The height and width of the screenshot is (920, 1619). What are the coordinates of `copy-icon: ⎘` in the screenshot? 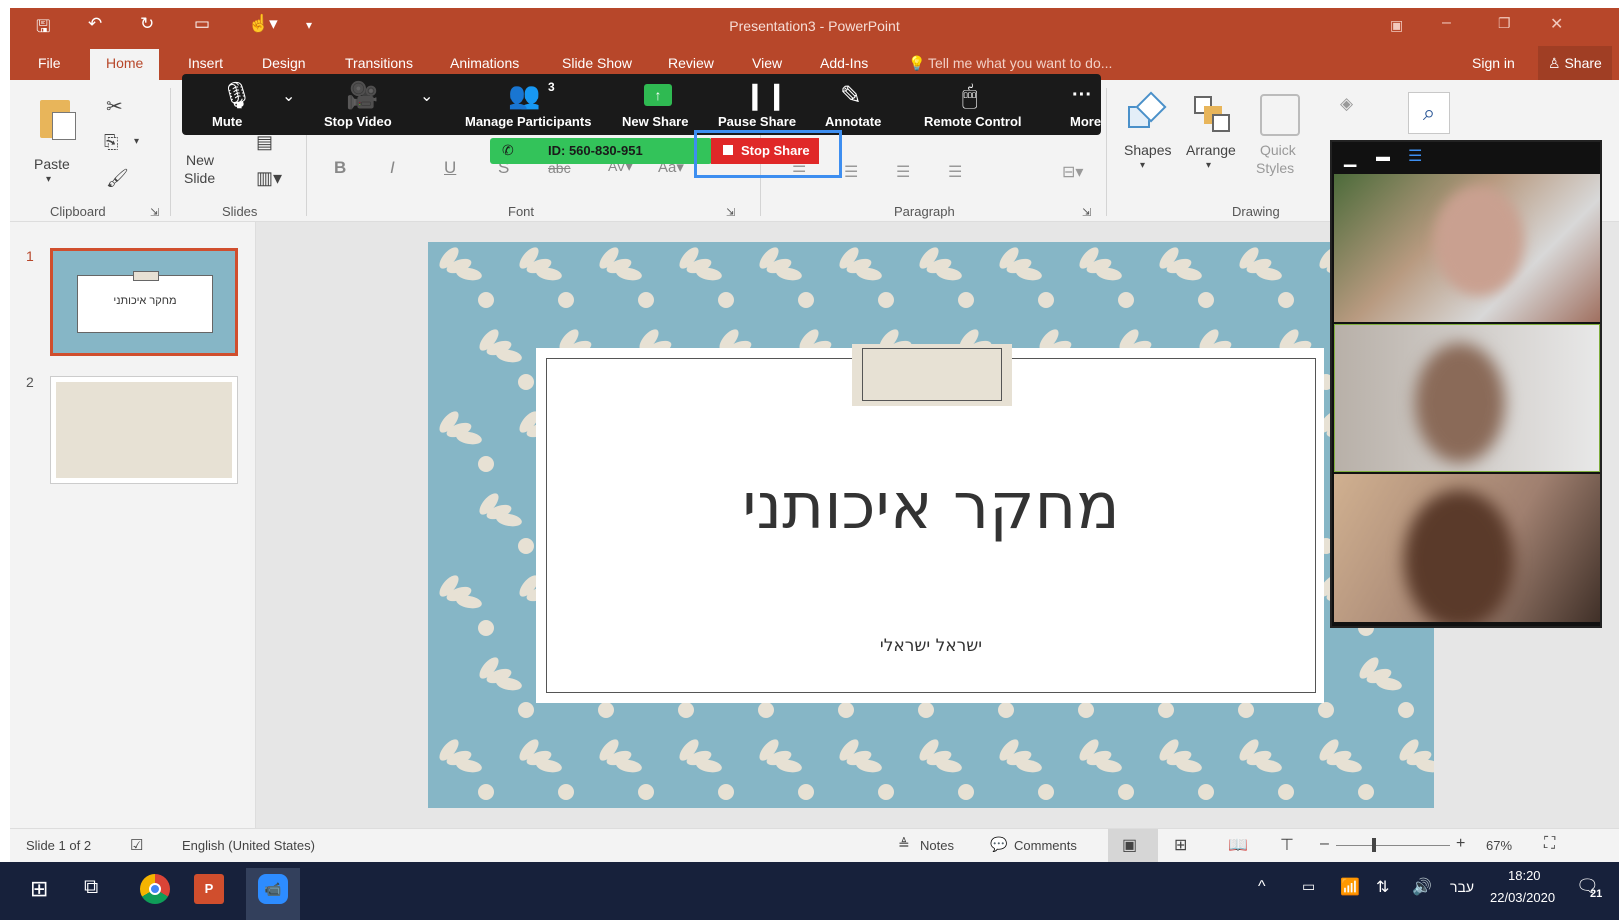 It's located at (111, 142).